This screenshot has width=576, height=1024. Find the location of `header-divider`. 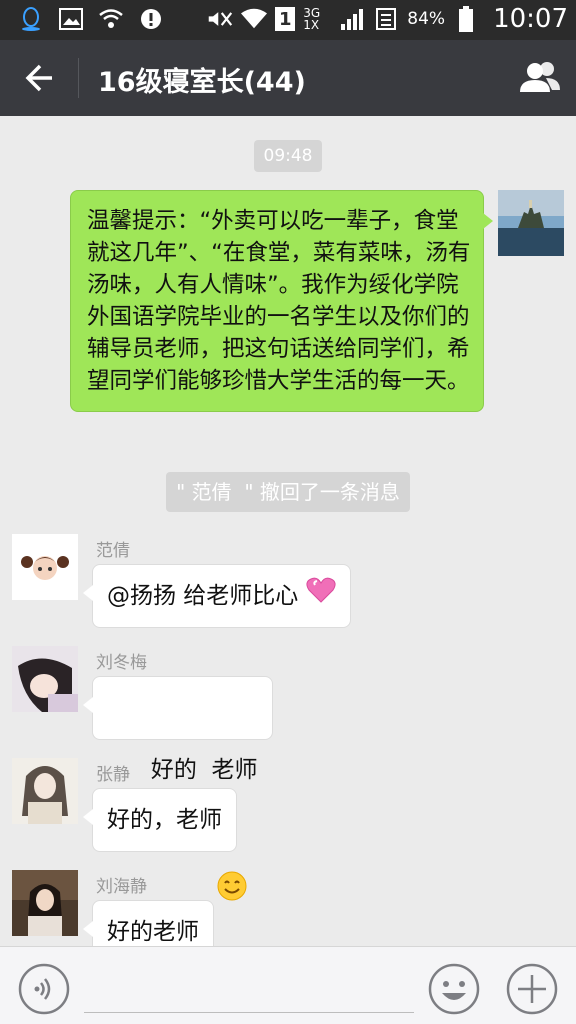

header-divider is located at coordinates (78, 78).